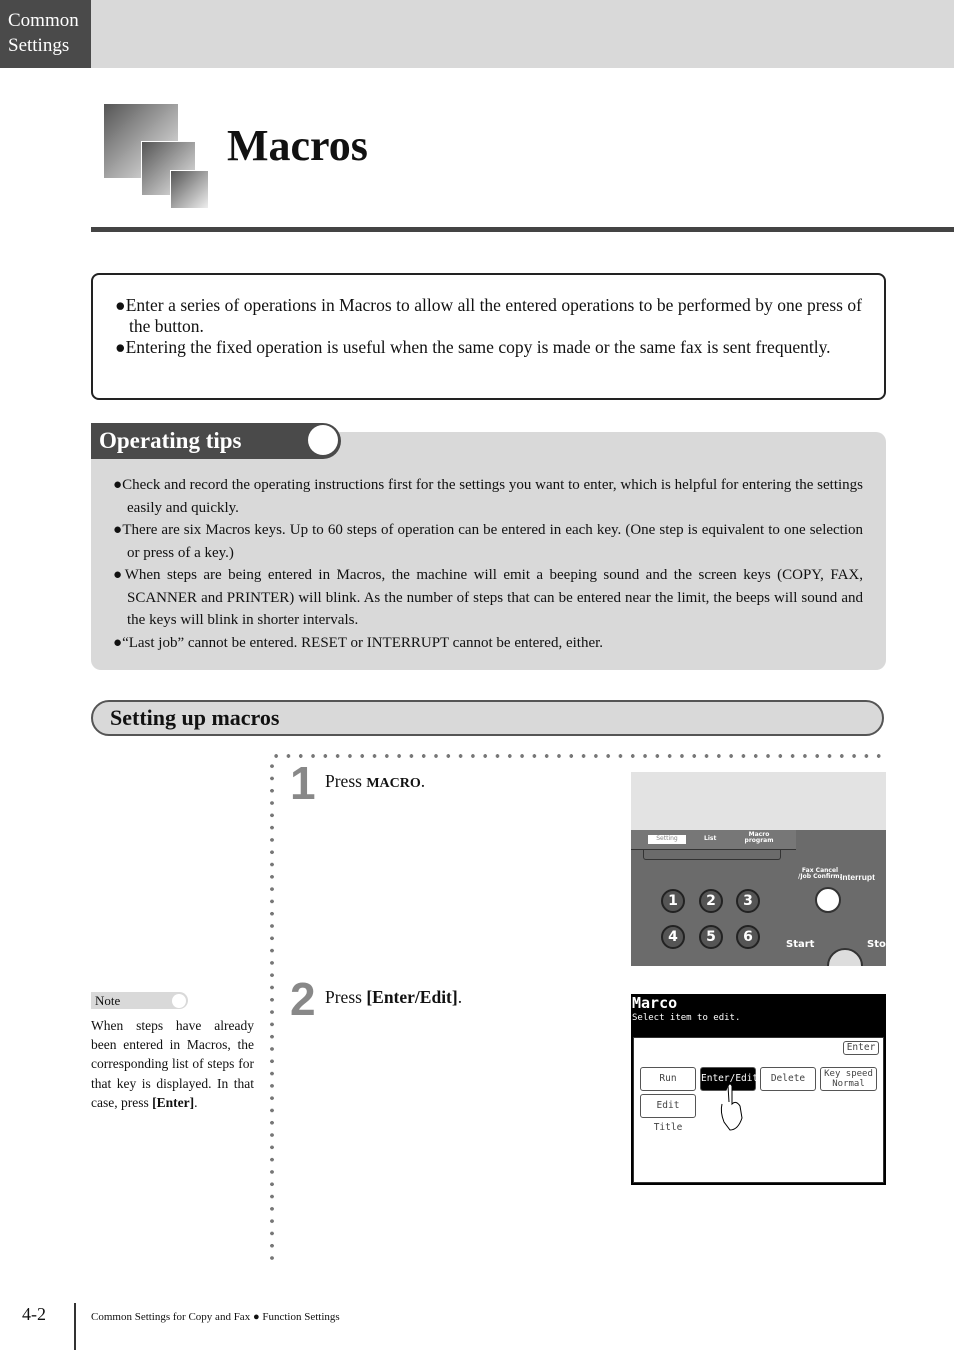 Image resolution: width=954 pixels, height=1350 pixels. What do you see at coordinates (303, 999) in the screenshot?
I see `step-number: 2` at bounding box center [303, 999].